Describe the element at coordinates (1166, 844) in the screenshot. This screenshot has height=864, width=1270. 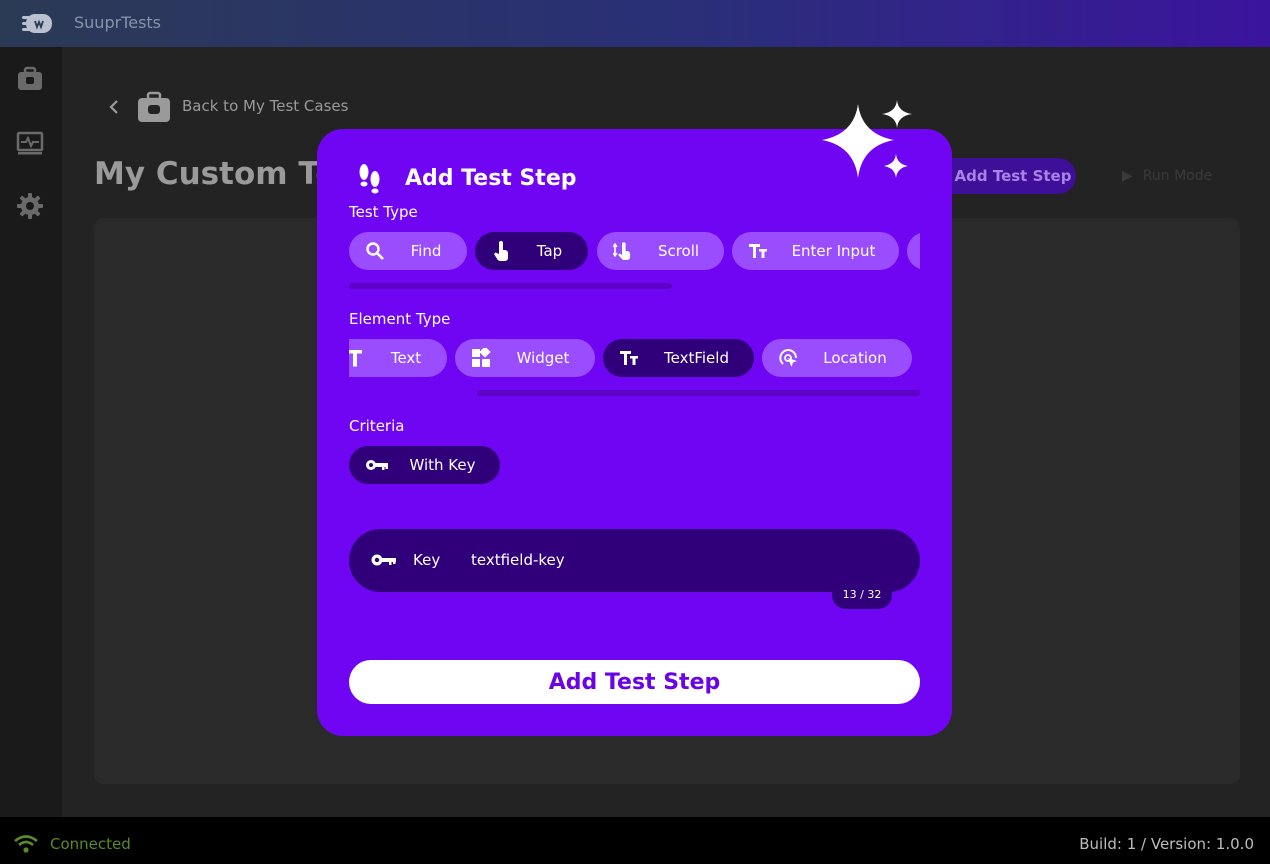
I see `build-version: Build: 1 / Version: 1.0.0` at that location.